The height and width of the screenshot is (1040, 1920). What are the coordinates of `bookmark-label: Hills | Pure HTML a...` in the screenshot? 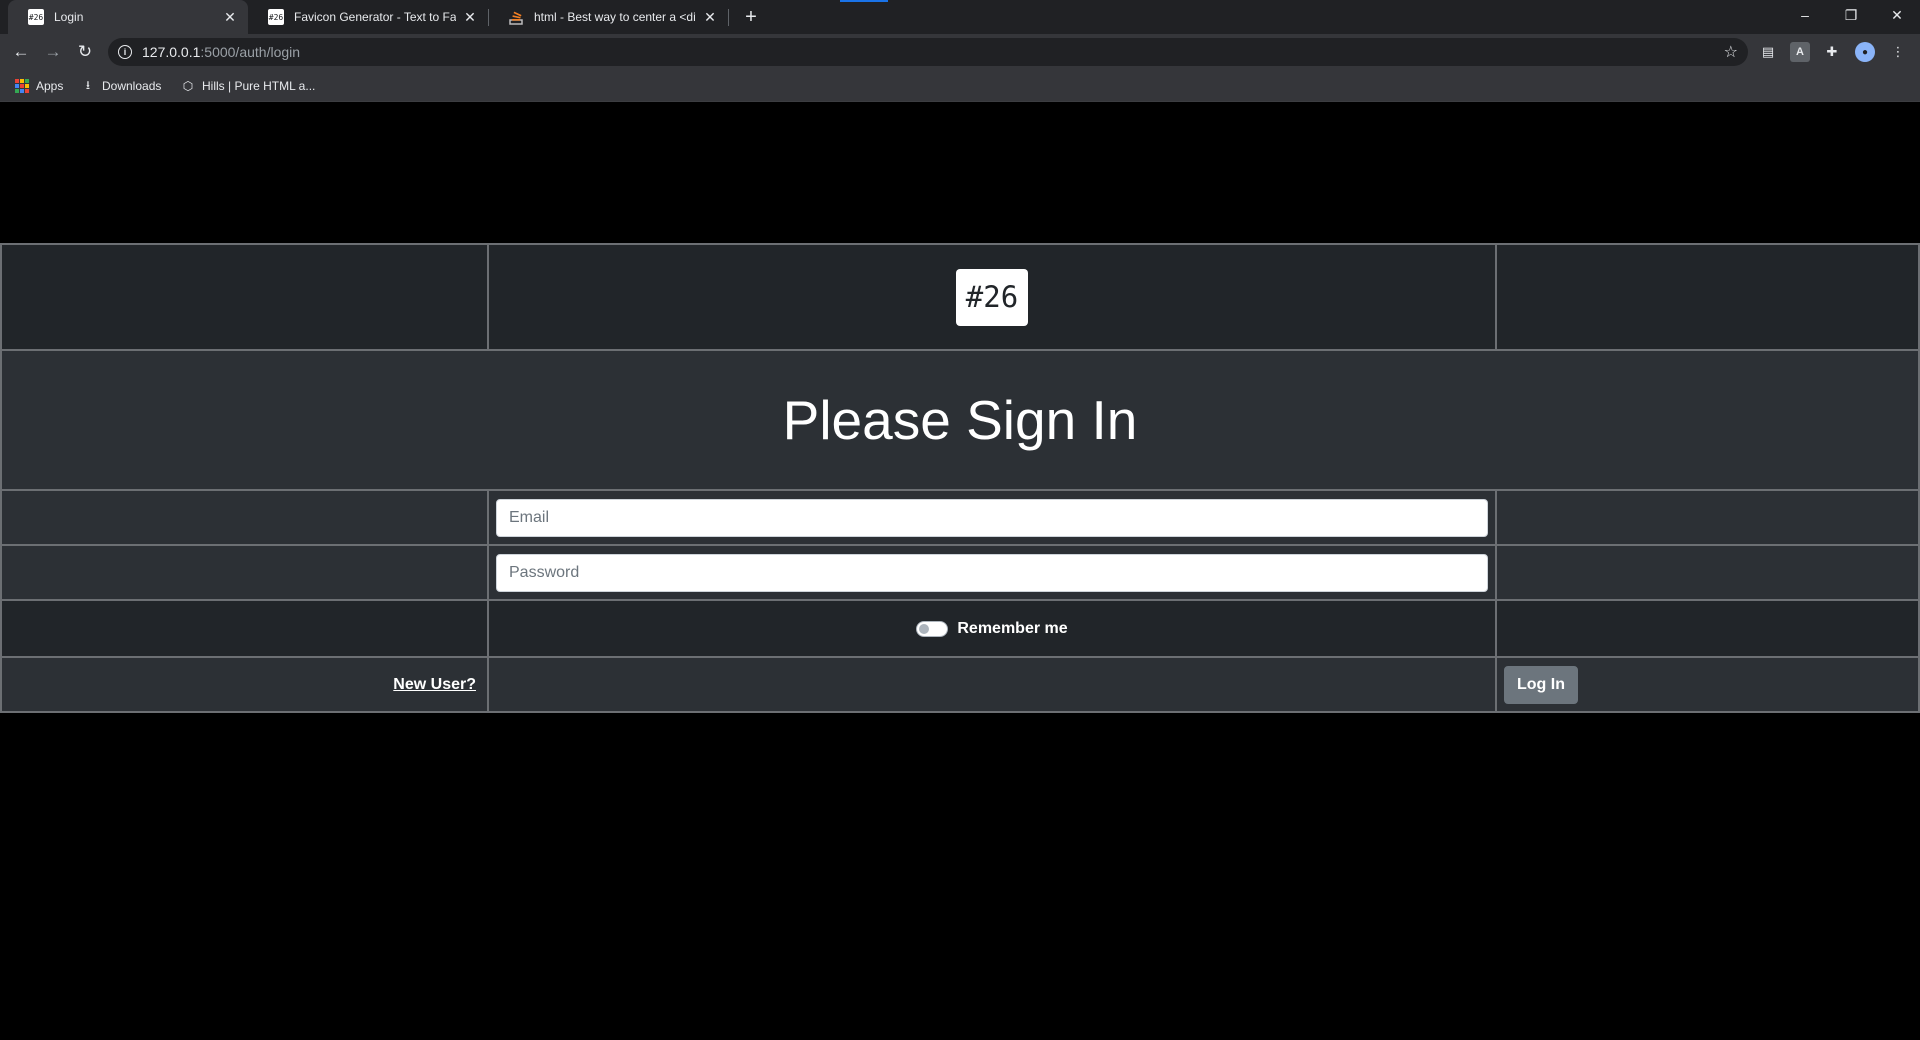 It's located at (259, 86).